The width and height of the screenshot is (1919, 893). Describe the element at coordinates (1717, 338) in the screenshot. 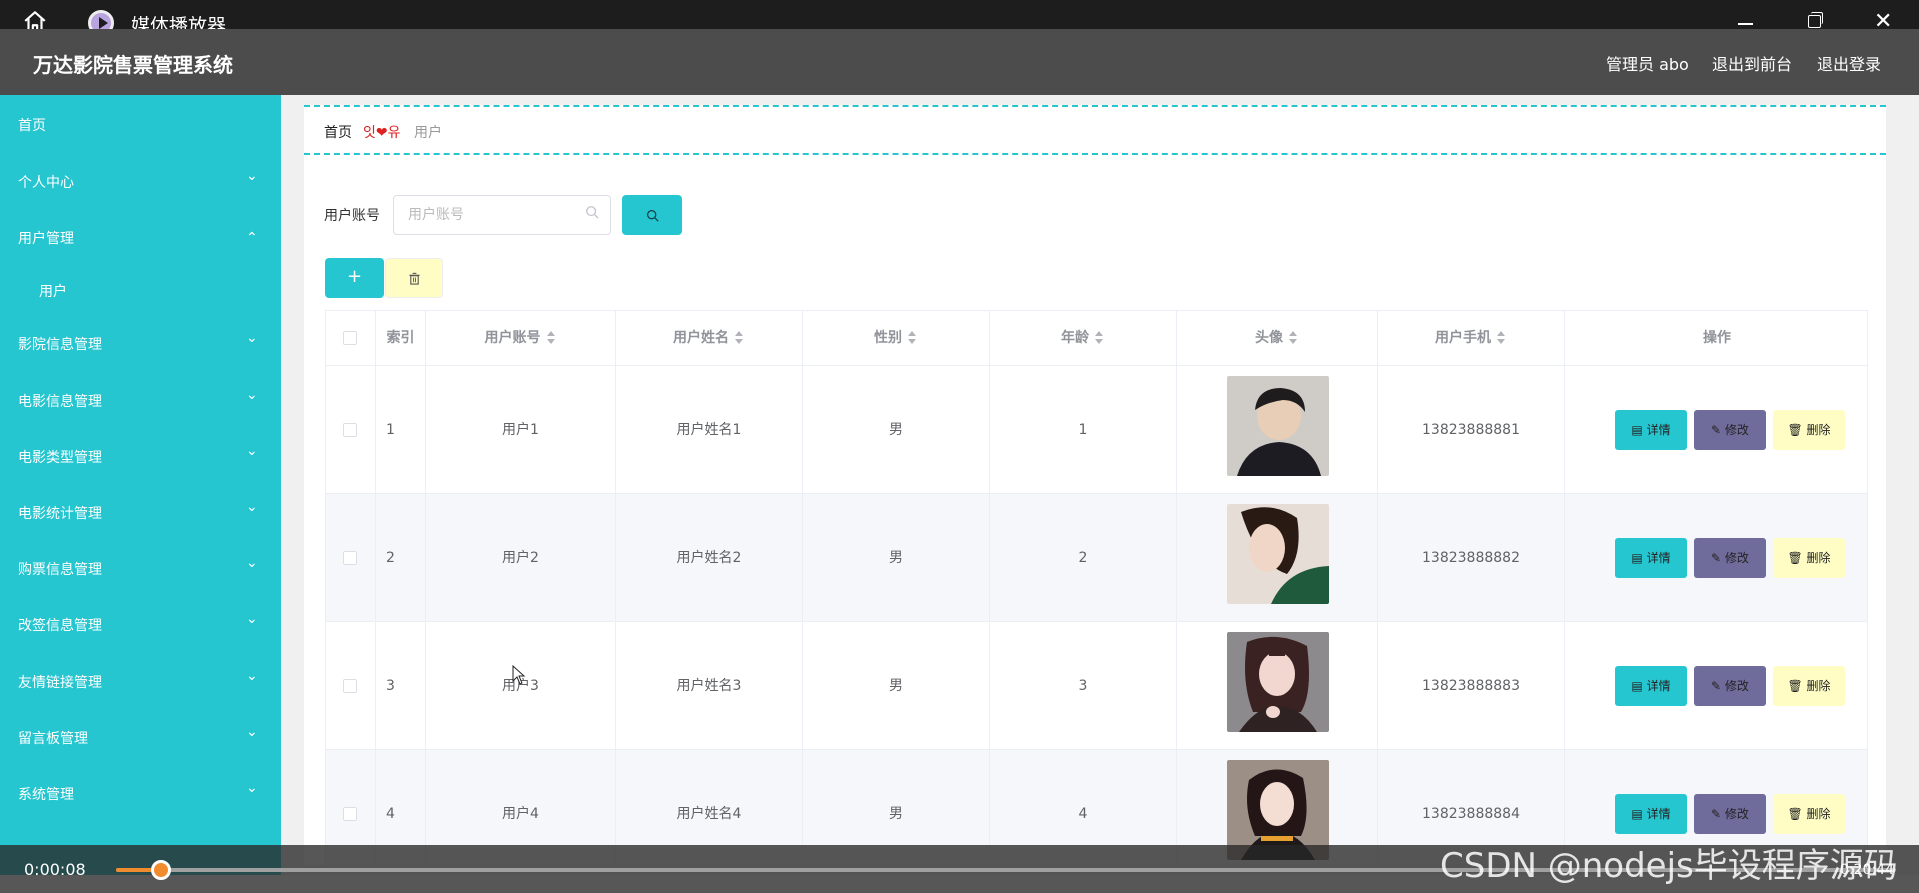

I see `column-header-actions: 操作` at that location.